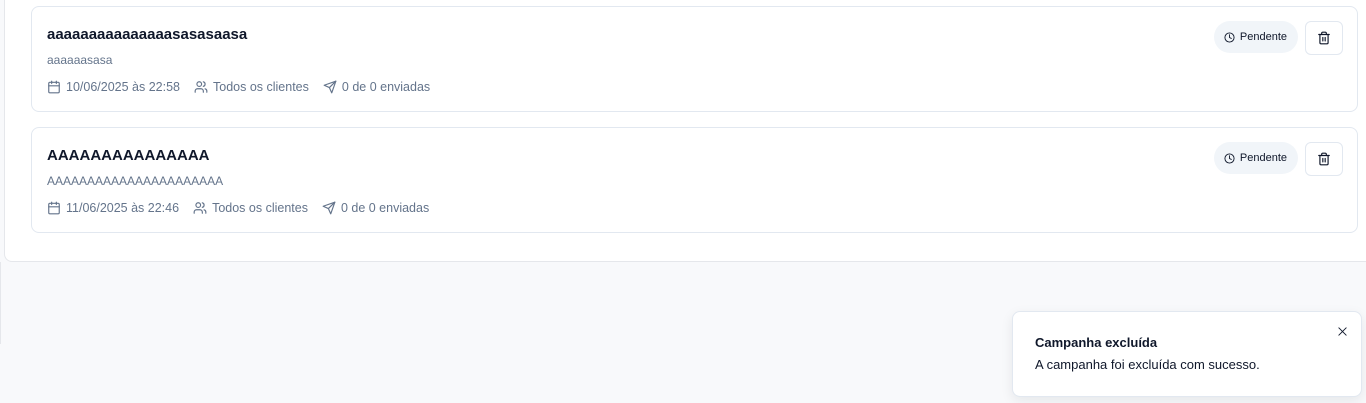 This screenshot has width=1366, height=403. What do you see at coordinates (1096, 342) in the screenshot?
I see `toast-title: Campanha excluída` at bounding box center [1096, 342].